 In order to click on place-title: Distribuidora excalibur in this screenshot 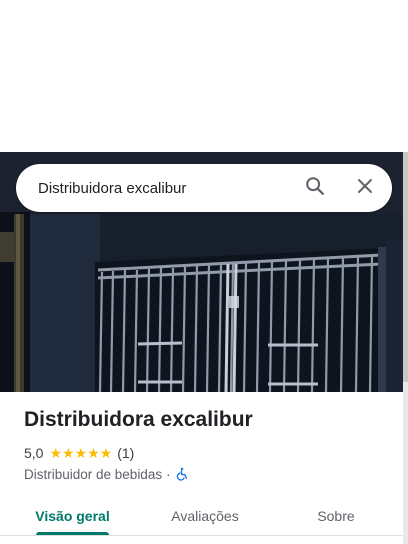, I will do `click(138, 419)`.